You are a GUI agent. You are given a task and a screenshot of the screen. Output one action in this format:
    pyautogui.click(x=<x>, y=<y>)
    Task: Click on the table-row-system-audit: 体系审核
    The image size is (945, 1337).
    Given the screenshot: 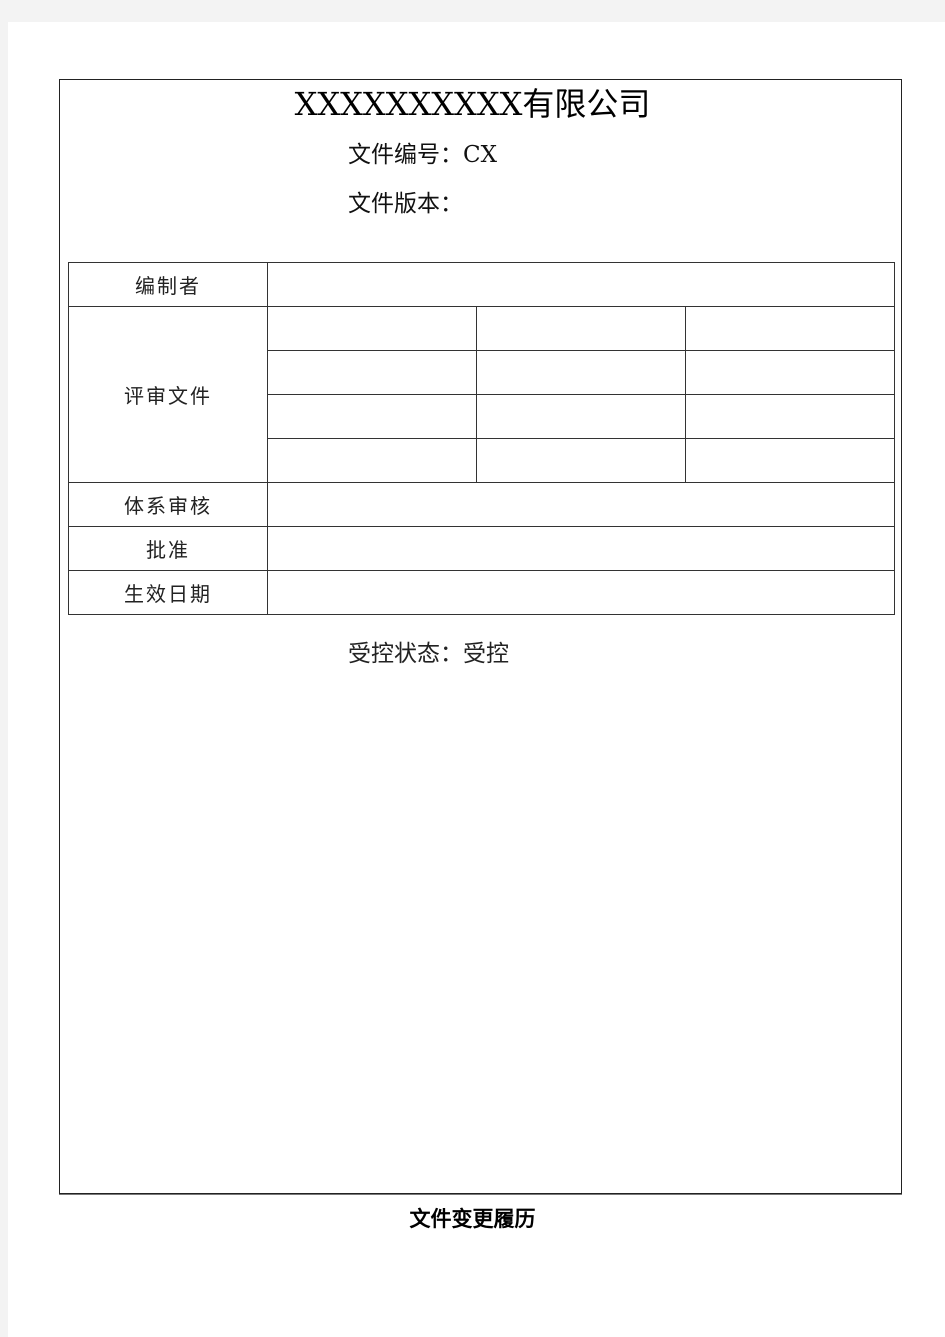 What is the action you would take?
    pyautogui.click(x=482, y=504)
    